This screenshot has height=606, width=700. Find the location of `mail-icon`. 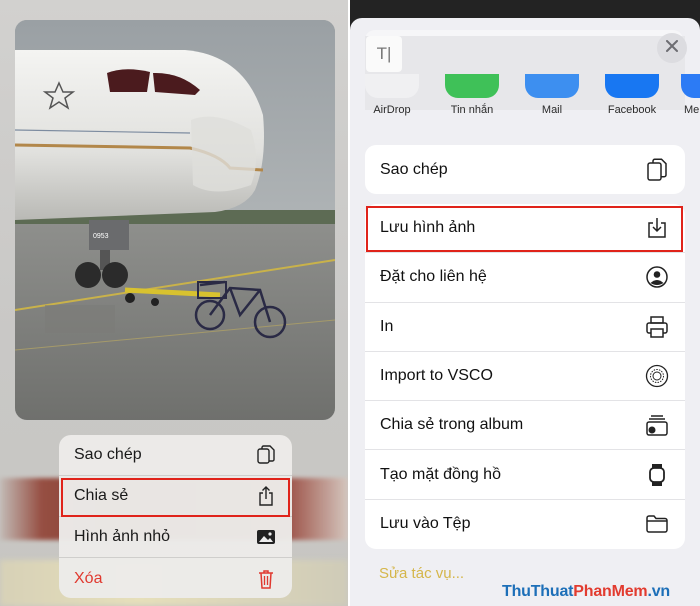

mail-icon is located at coordinates (552, 86).